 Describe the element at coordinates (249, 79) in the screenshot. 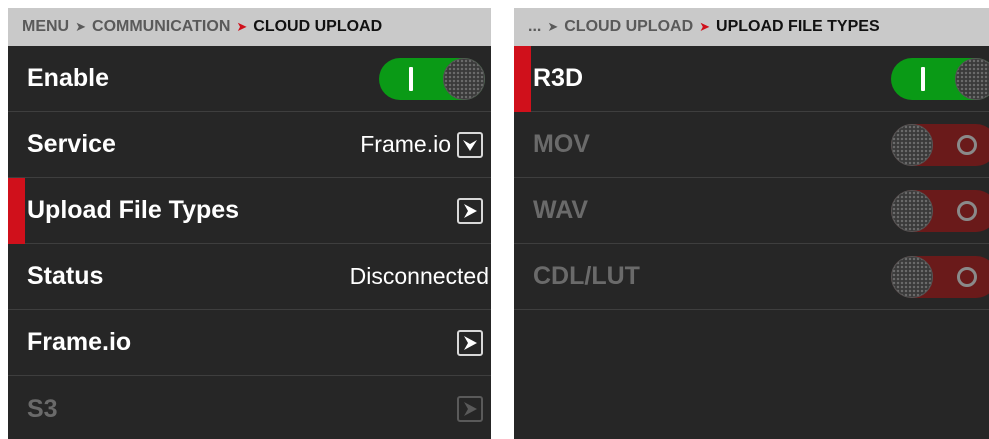

I see `enable-row: Enable` at that location.